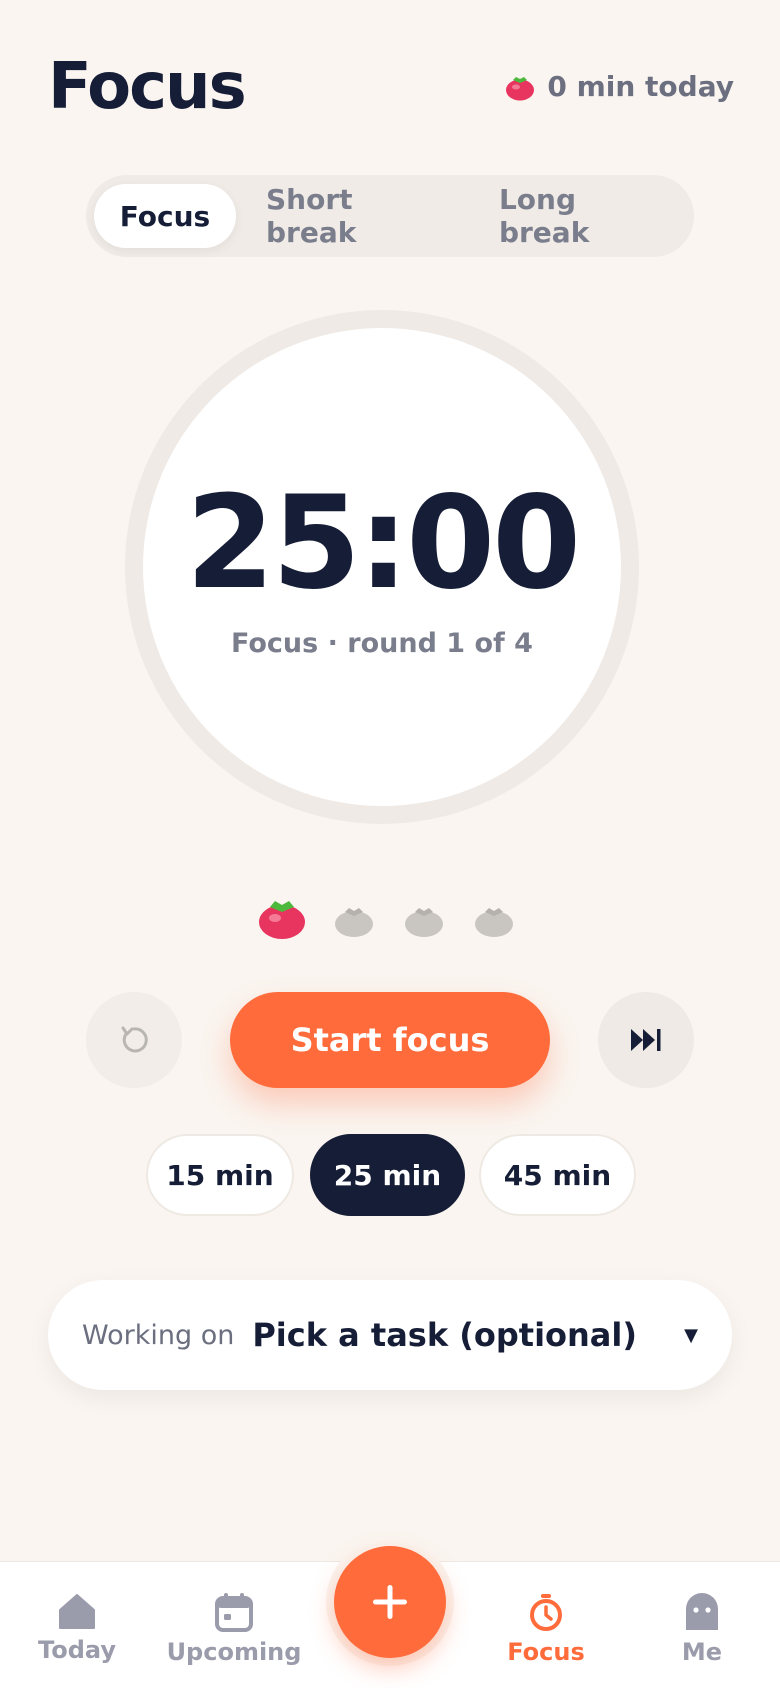 The height and width of the screenshot is (1688, 780). Describe the element at coordinates (220, 1175) in the screenshot. I see `preset-15-min: 15 min` at that location.